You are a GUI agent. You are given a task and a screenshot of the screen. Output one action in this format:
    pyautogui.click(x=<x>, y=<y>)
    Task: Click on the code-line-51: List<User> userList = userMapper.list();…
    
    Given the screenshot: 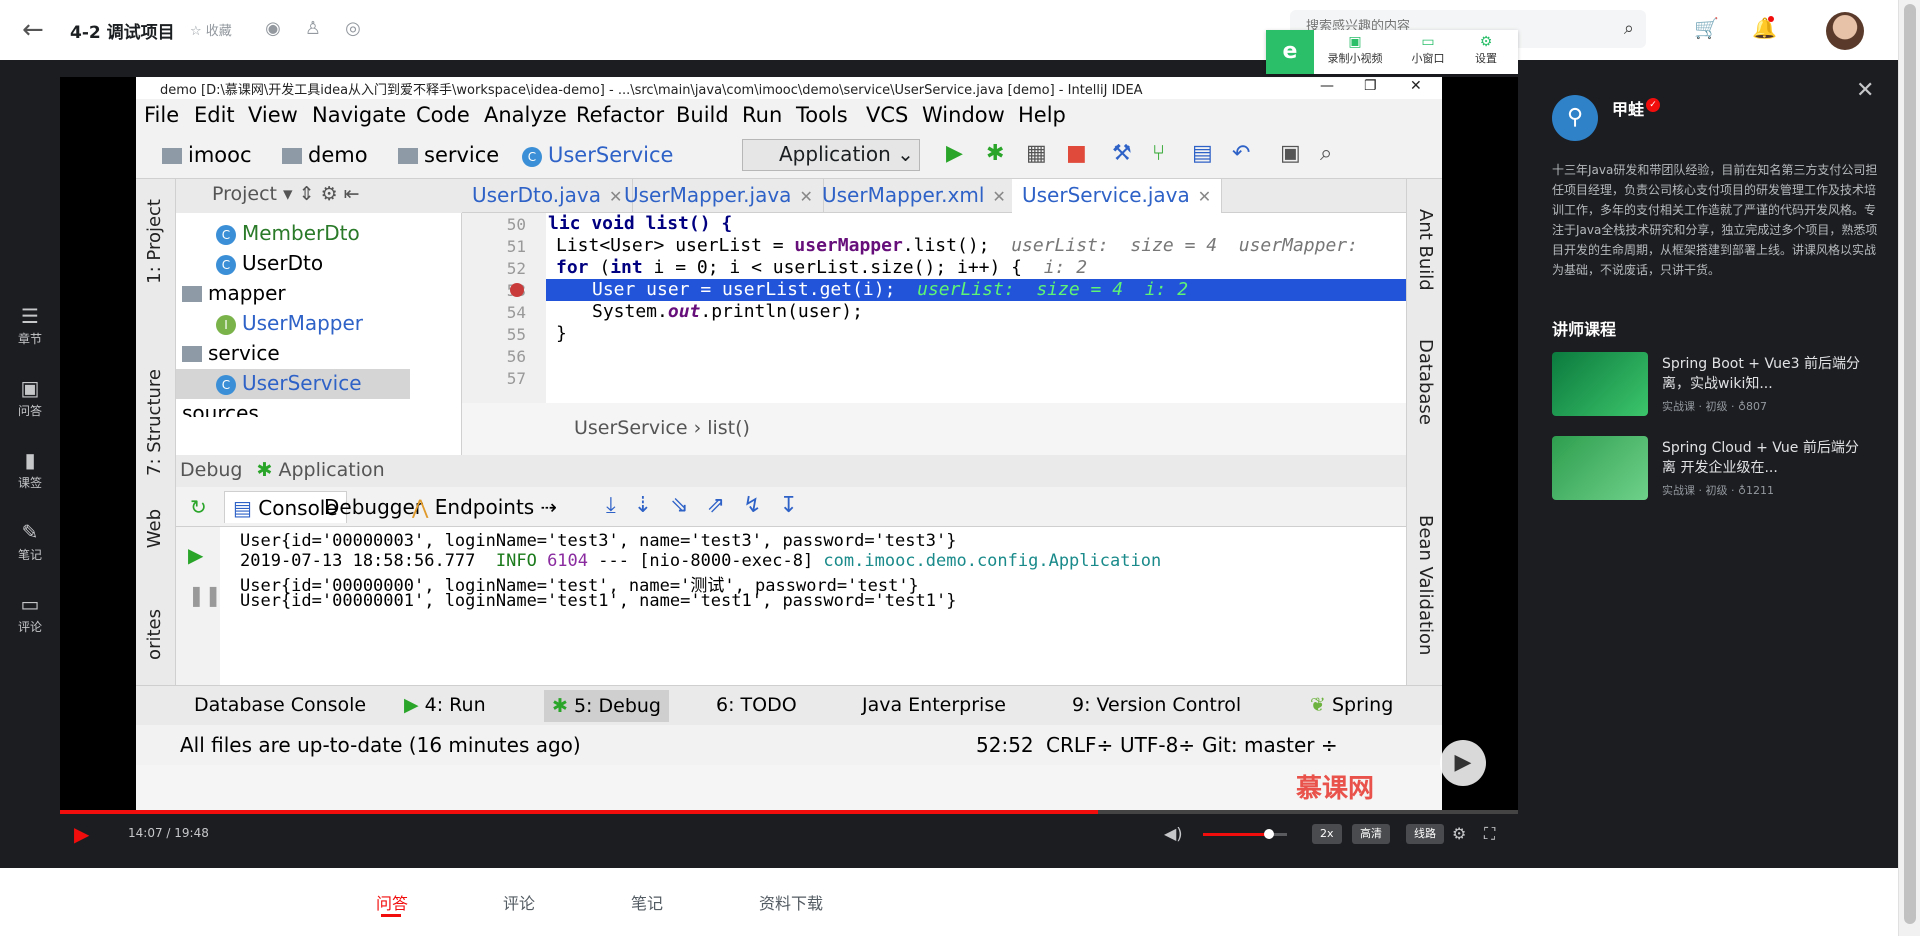 What is the action you would take?
    pyautogui.click(x=957, y=245)
    